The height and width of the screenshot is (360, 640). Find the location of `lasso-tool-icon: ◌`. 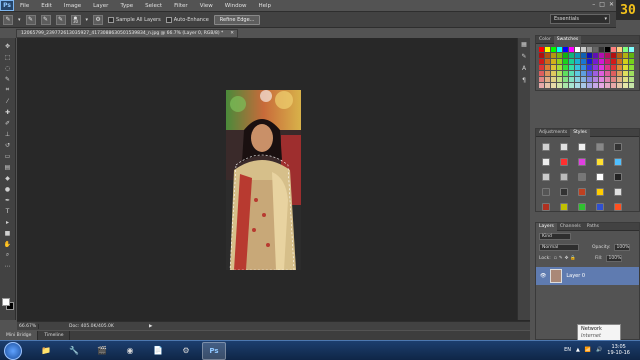

lasso-tool-icon: ◌ is located at coordinates (8, 68).